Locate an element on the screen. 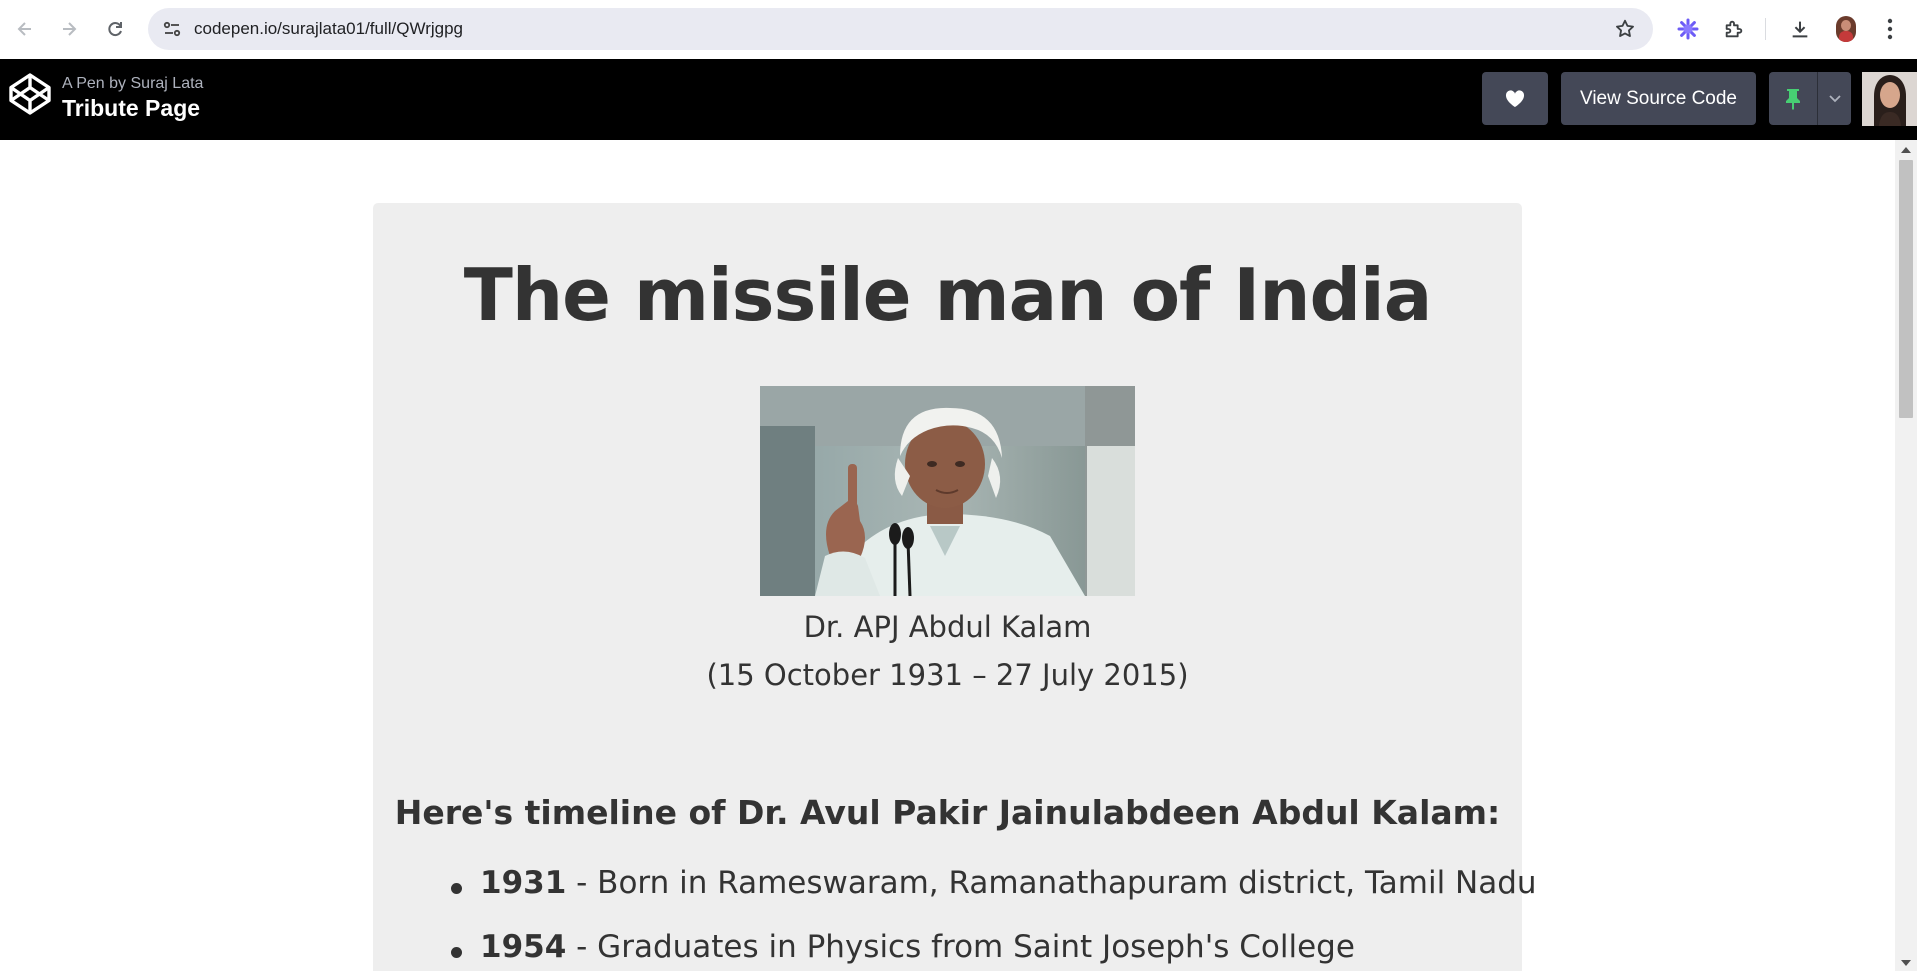  vertical-scrollbar is located at coordinates (1906, 555).